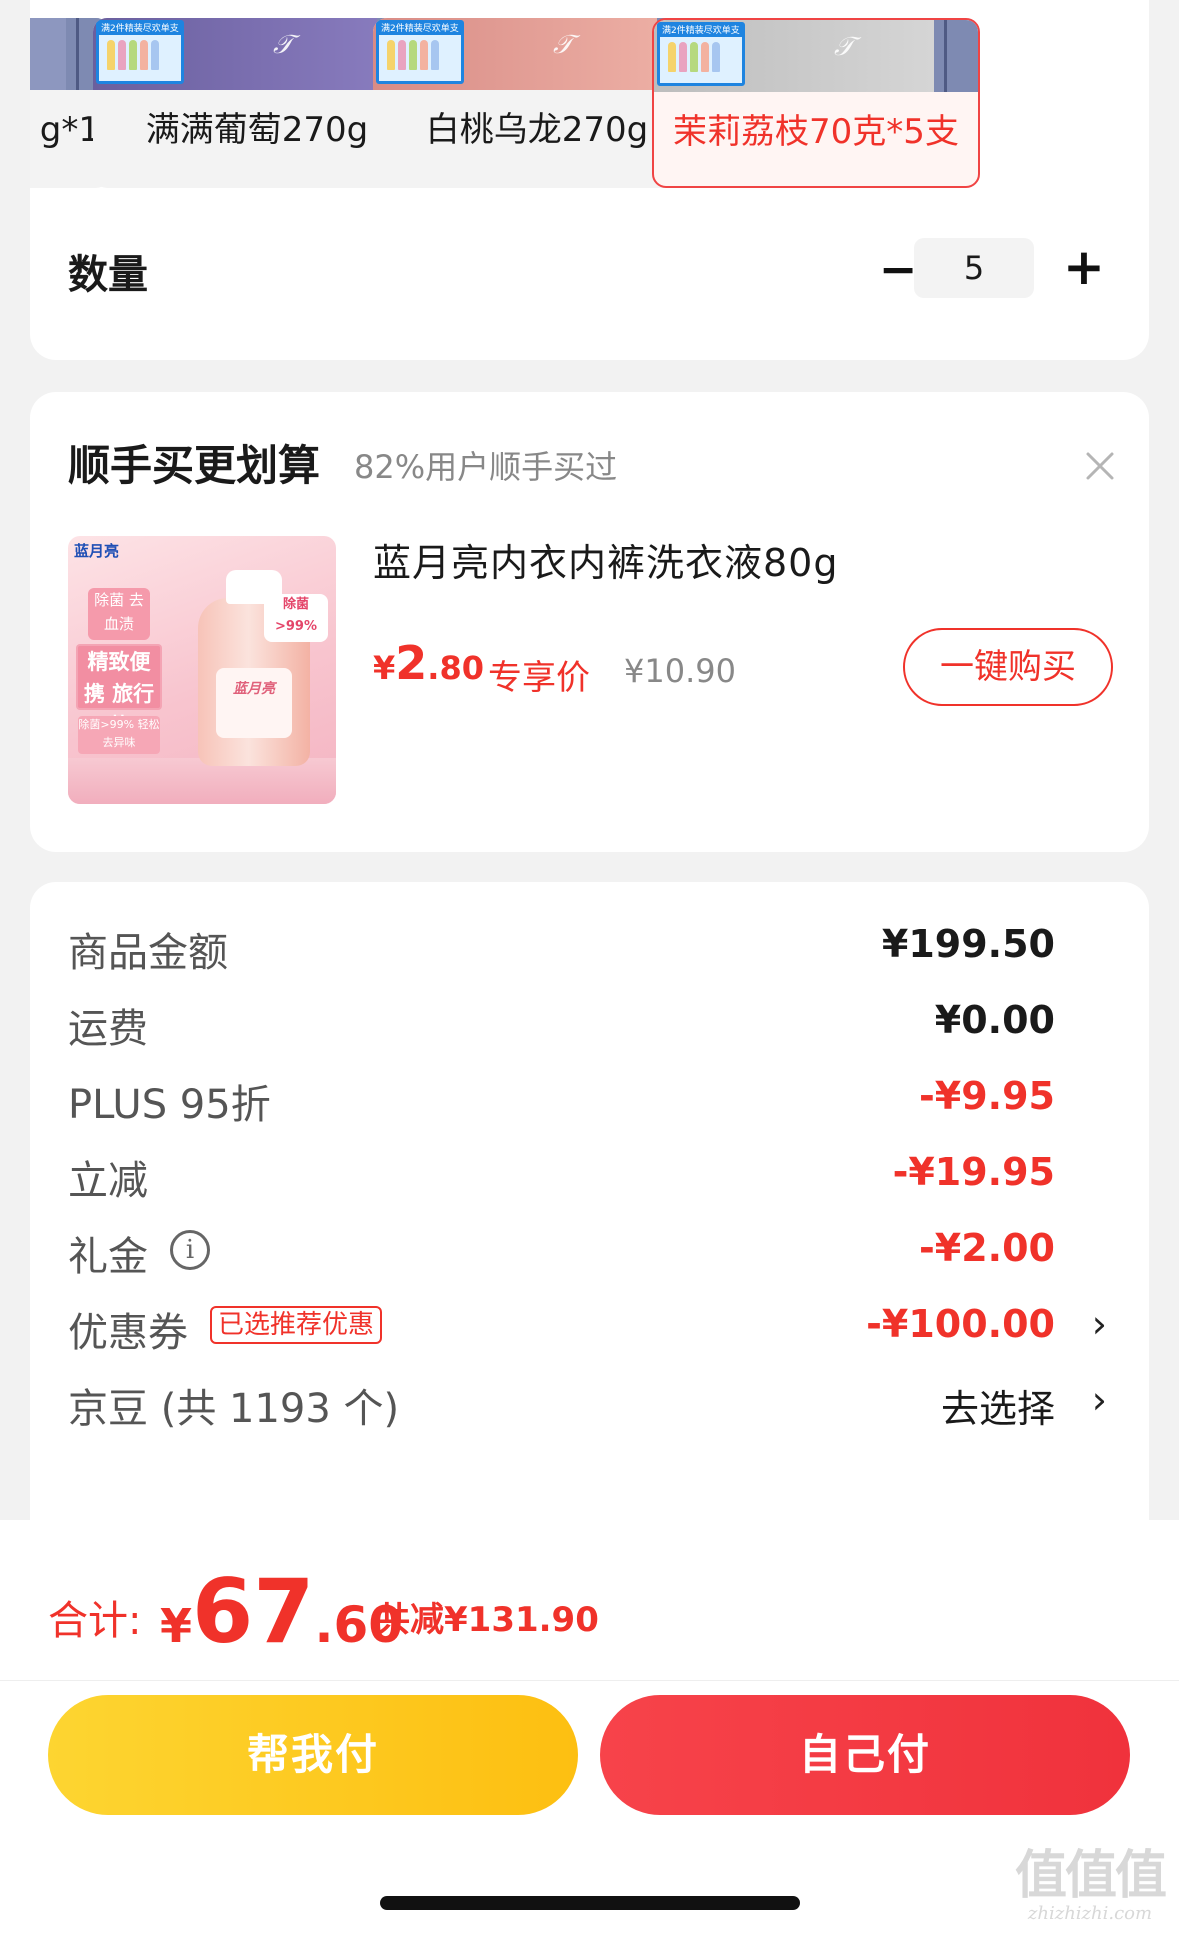 Image resolution: width=1179 pixels, height=1933 pixels. I want to click on info-icon: i, so click(190, 1250).